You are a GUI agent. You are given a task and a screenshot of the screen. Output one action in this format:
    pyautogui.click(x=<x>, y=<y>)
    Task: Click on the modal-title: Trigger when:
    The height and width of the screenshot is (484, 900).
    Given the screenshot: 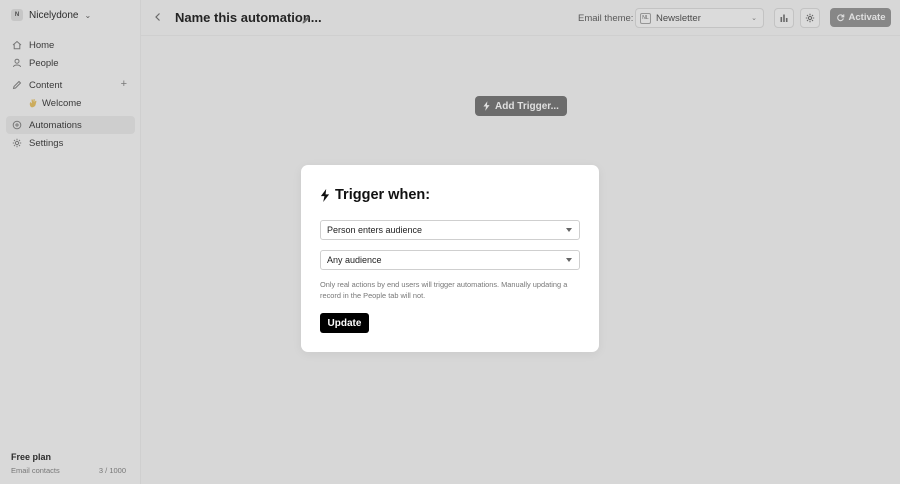 What is the action you would take?
    pyautogui.click(x=375, y=195)
    